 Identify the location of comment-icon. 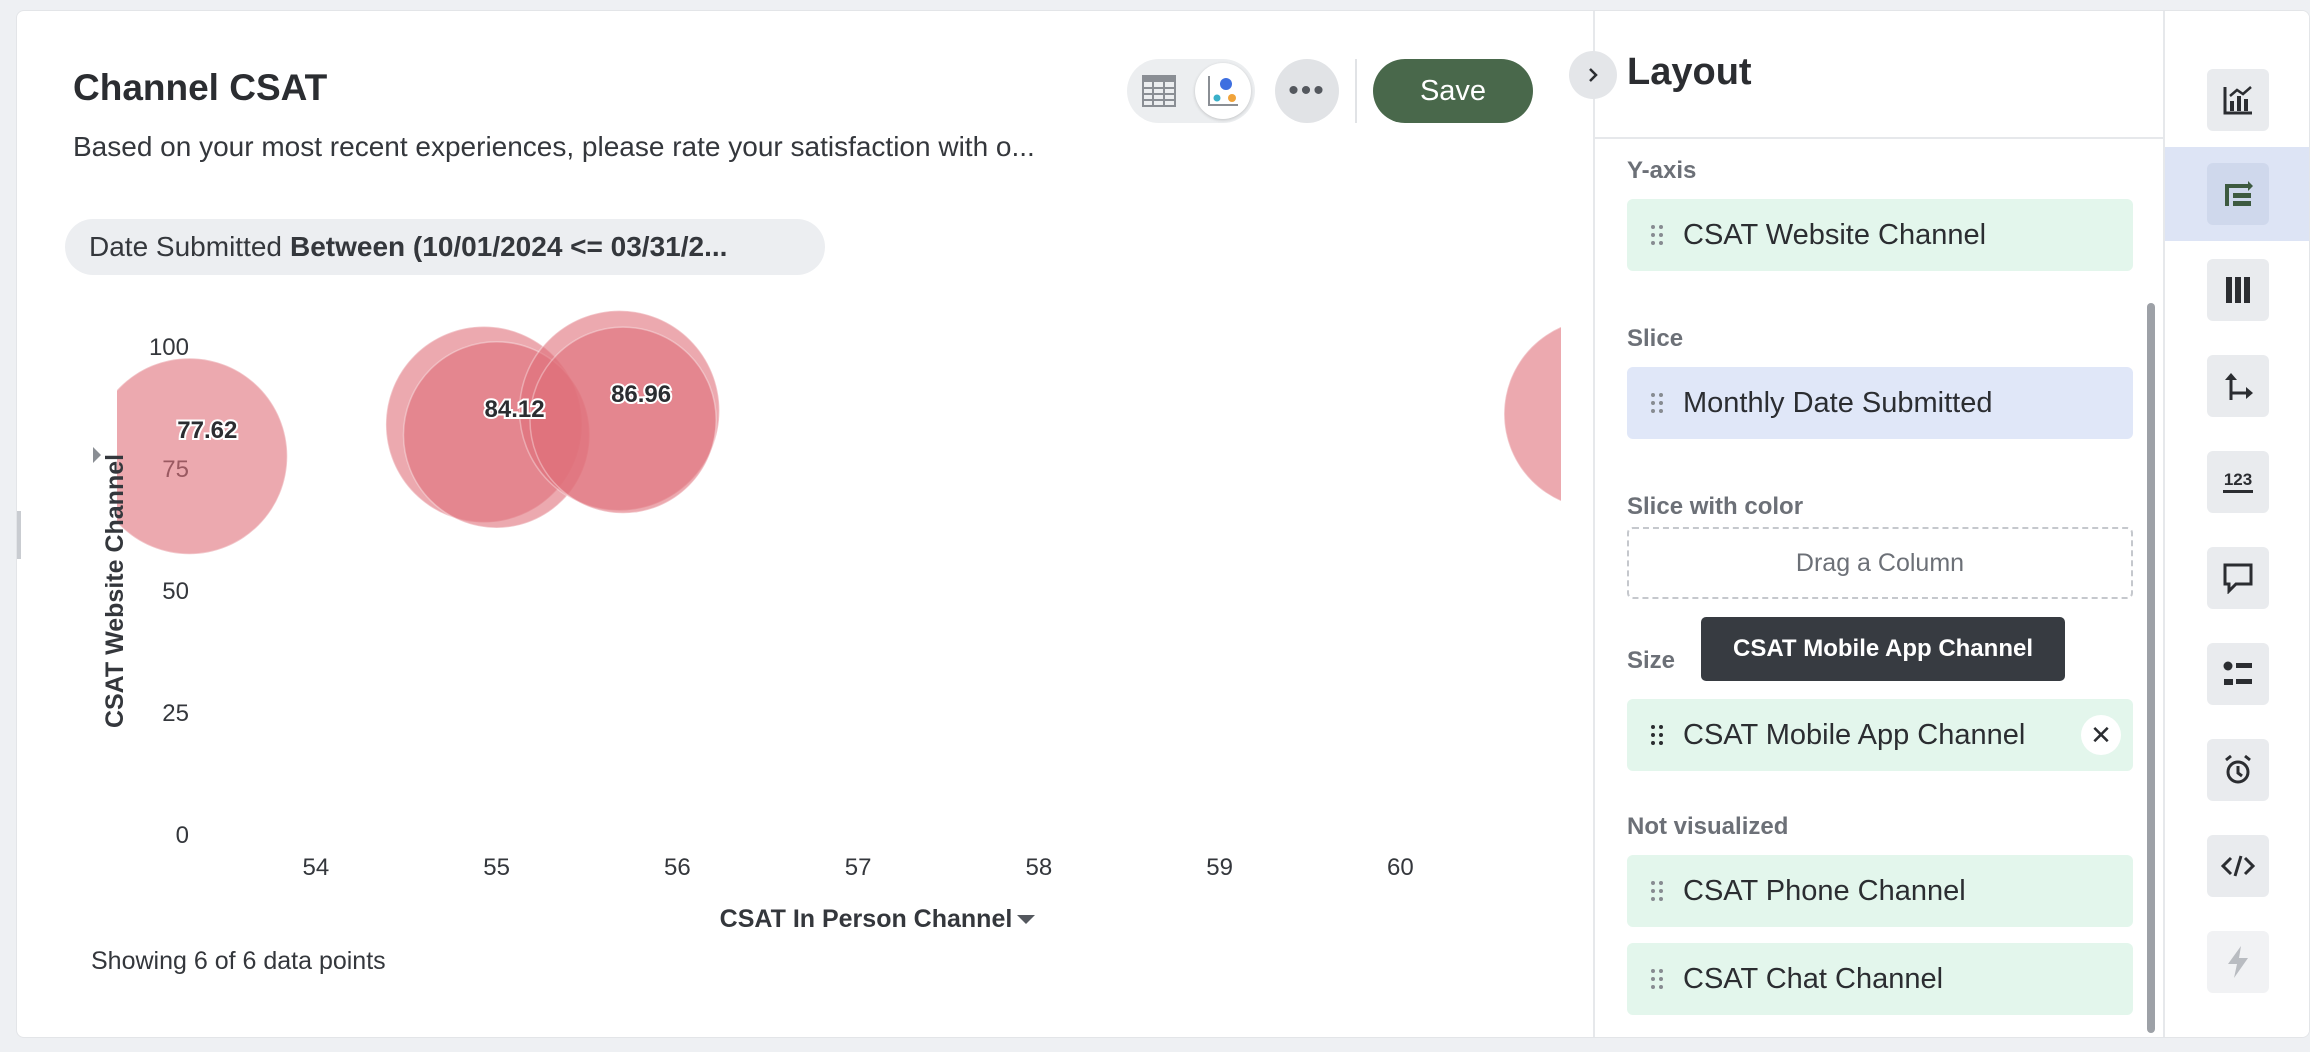
(2238, 578).